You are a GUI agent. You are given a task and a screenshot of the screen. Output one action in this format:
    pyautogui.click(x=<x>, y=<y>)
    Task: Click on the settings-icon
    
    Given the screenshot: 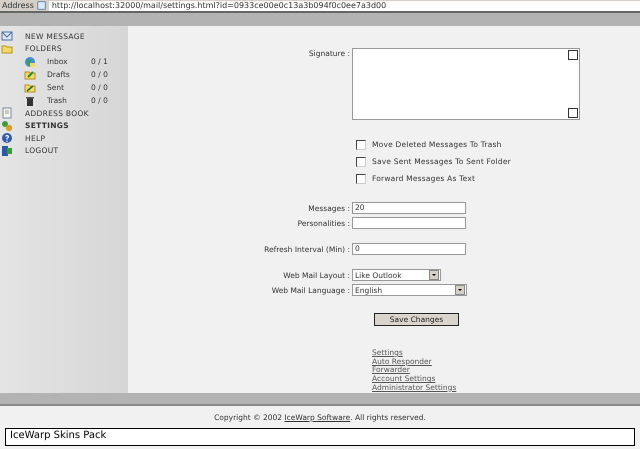 What is the action you would take?
    pyautogui.click(x=7, y=126)
    